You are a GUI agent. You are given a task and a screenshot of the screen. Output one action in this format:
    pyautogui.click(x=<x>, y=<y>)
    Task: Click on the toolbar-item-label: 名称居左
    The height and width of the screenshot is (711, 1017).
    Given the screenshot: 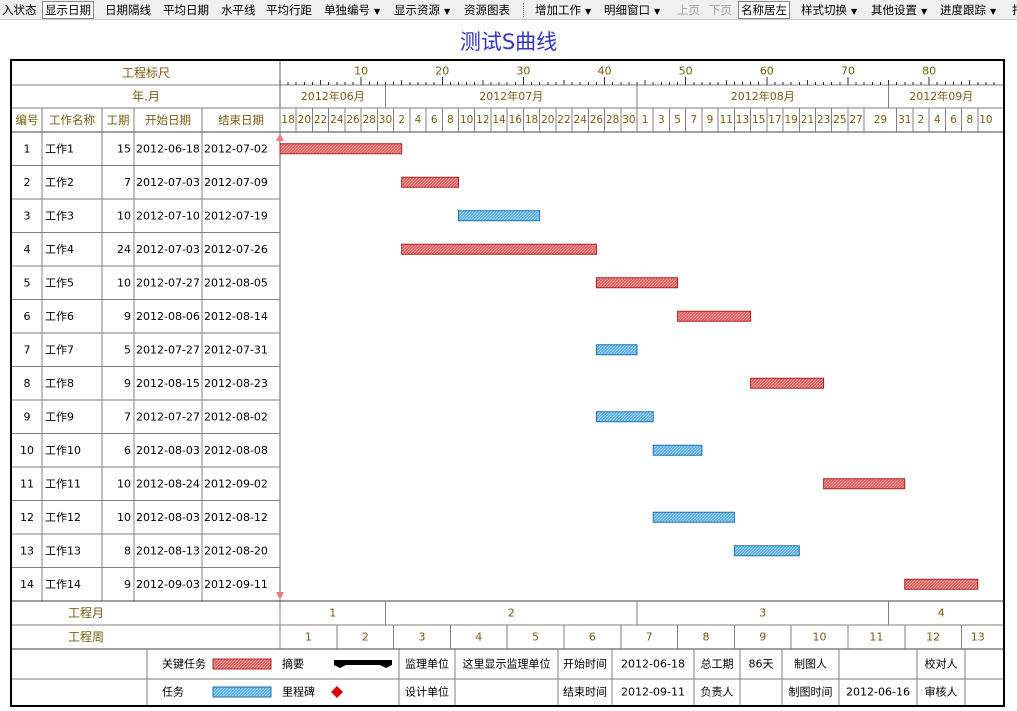 What is the action you would take?
    pyautogui.click(x=764, y=10)
    